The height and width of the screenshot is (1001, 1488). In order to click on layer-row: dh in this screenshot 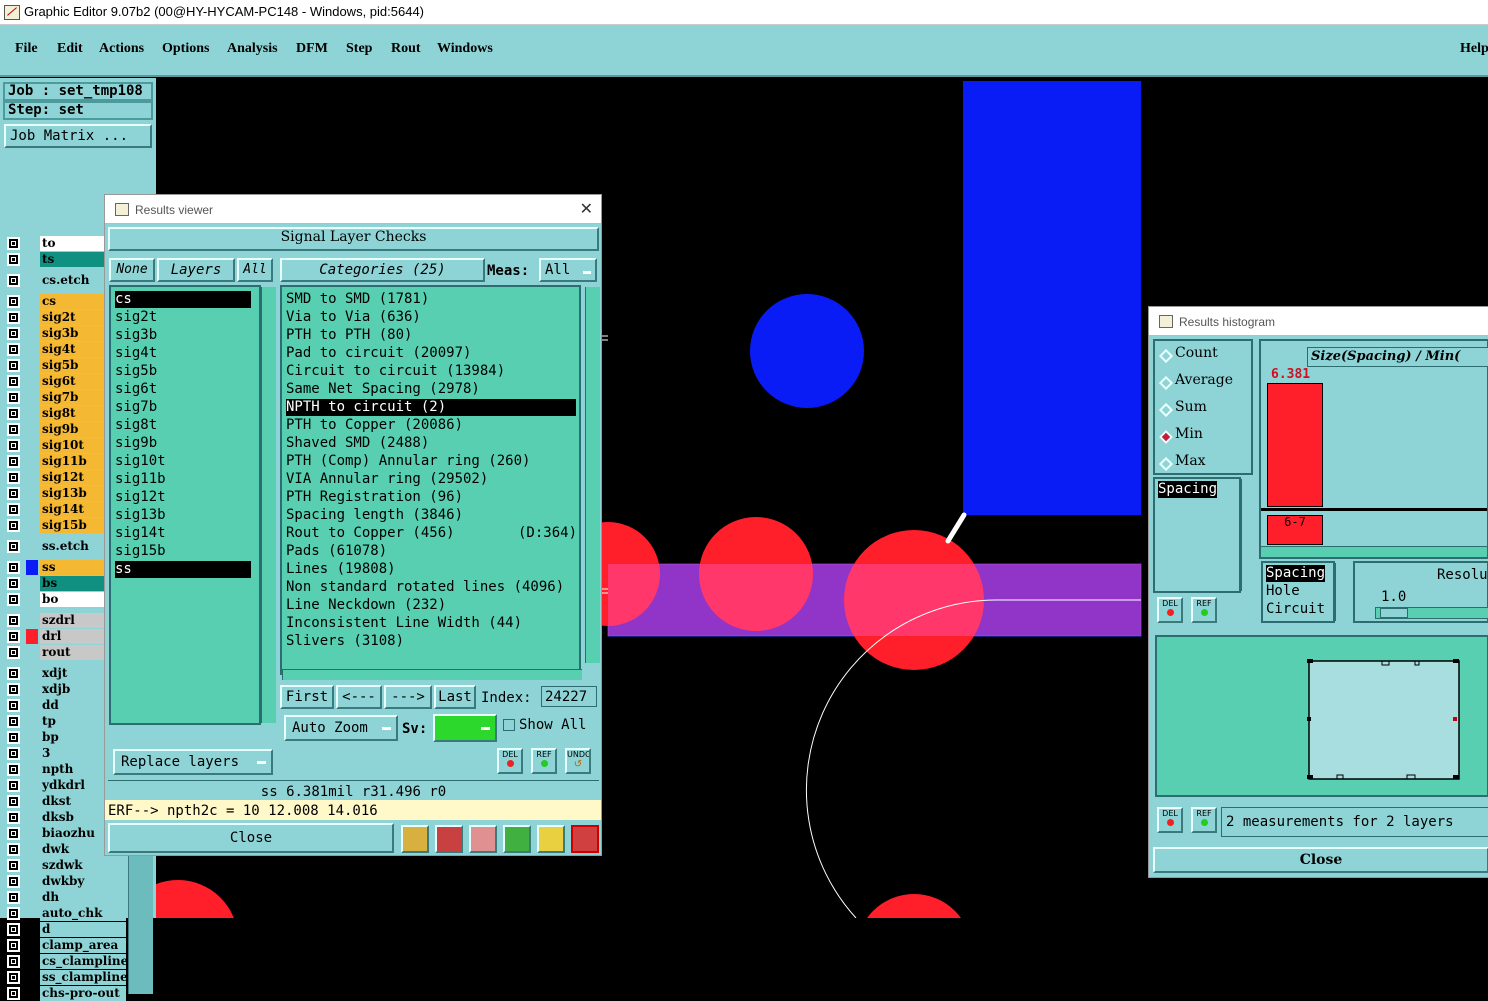, I will do `click(65, 897)`.